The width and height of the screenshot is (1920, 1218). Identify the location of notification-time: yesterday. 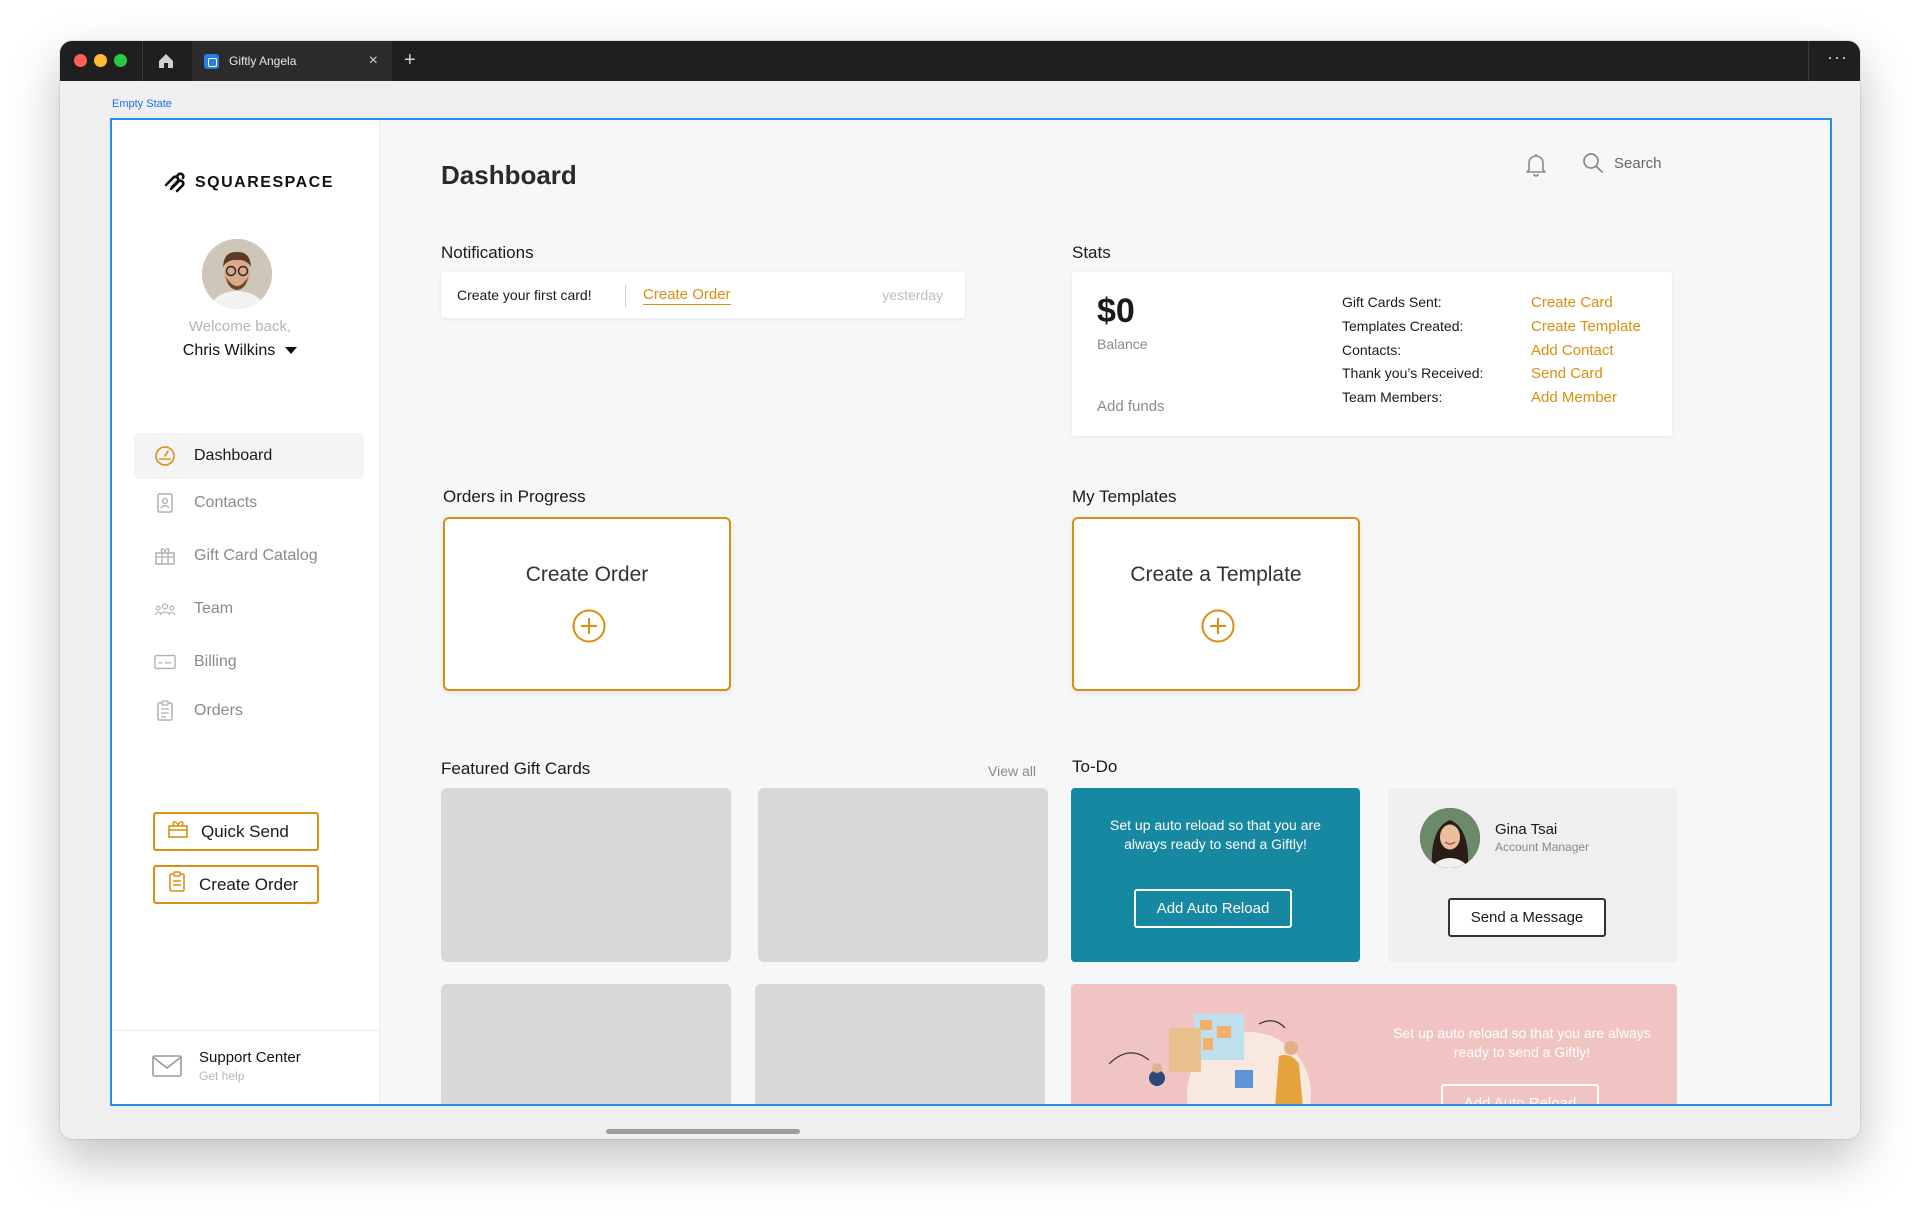
(912, 295).